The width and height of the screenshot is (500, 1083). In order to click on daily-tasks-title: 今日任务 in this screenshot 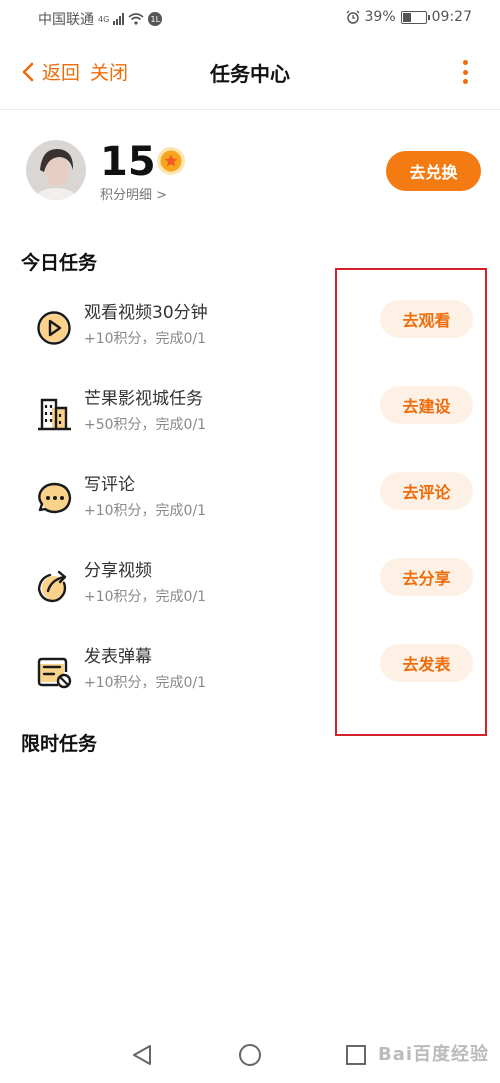, I will do `click(59, 263)`.